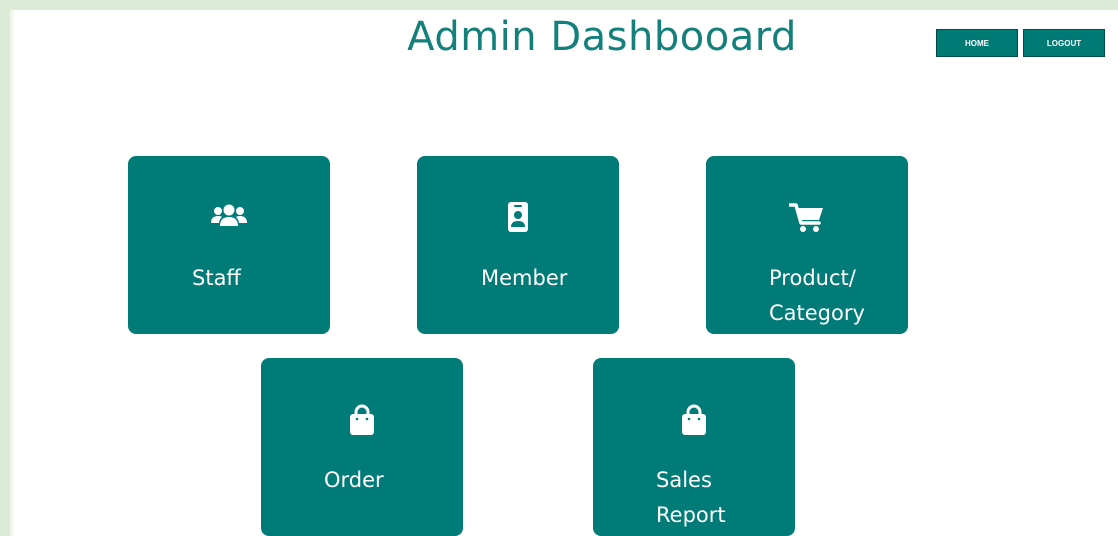 The width and height of the screenshot is (1118, 536). Describe the element at coordinates (807, 217) in the screenshot. I see `shopping-cart-icon` at that location.